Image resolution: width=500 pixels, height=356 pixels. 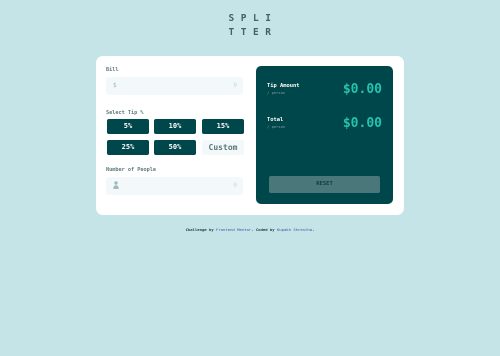 I want to click on tip-button-5: 5%, so click(x=128, y=126).